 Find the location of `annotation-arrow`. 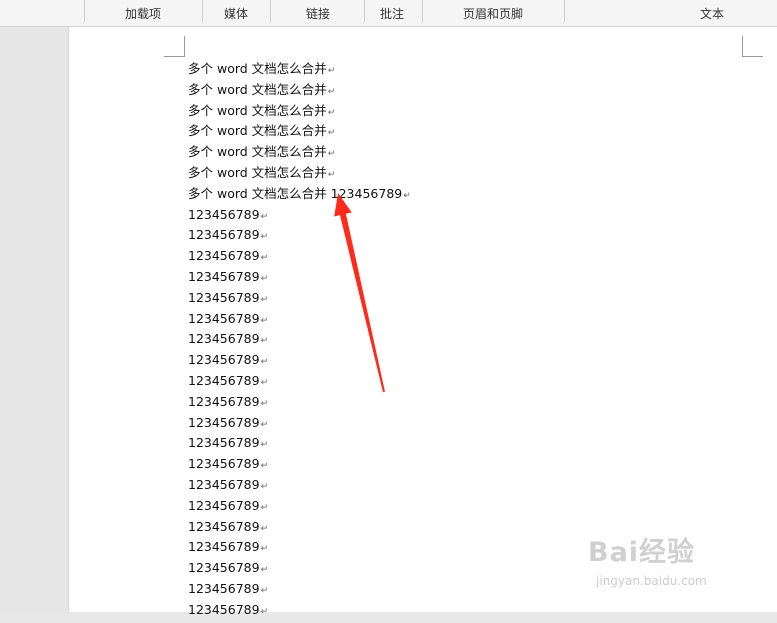

annotation-arrow is located at coordinates (359, 293).